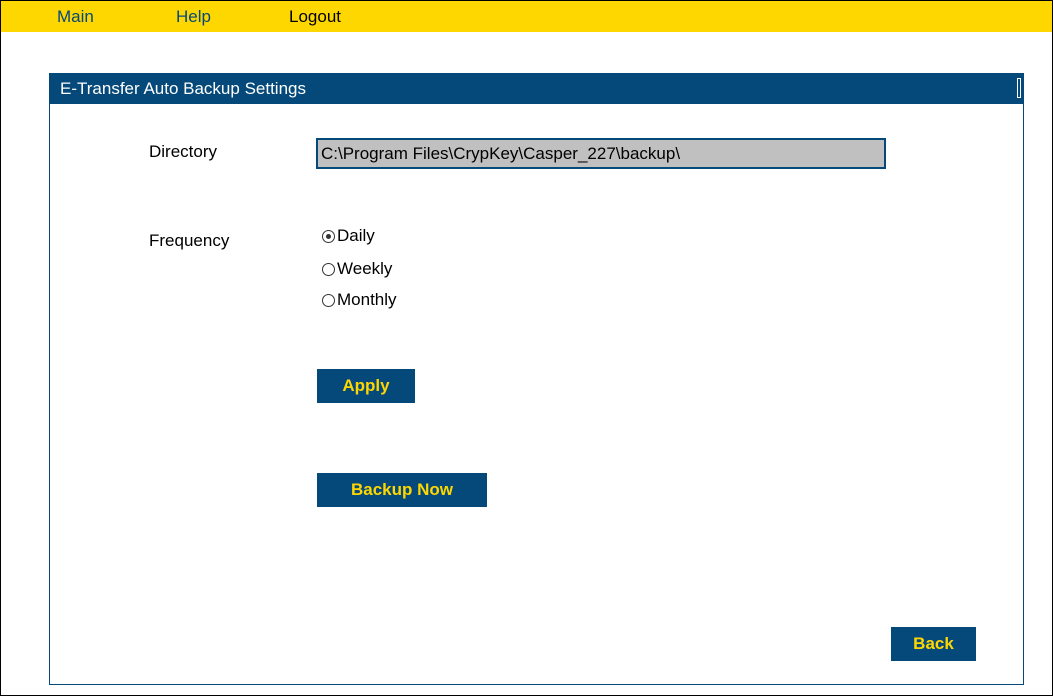 This screenshot has width=1053, height=696. What do you see at coordinates (328, 236) in the screenshot?
I see `radio-selected-icon` at bounding box center [328, 236].